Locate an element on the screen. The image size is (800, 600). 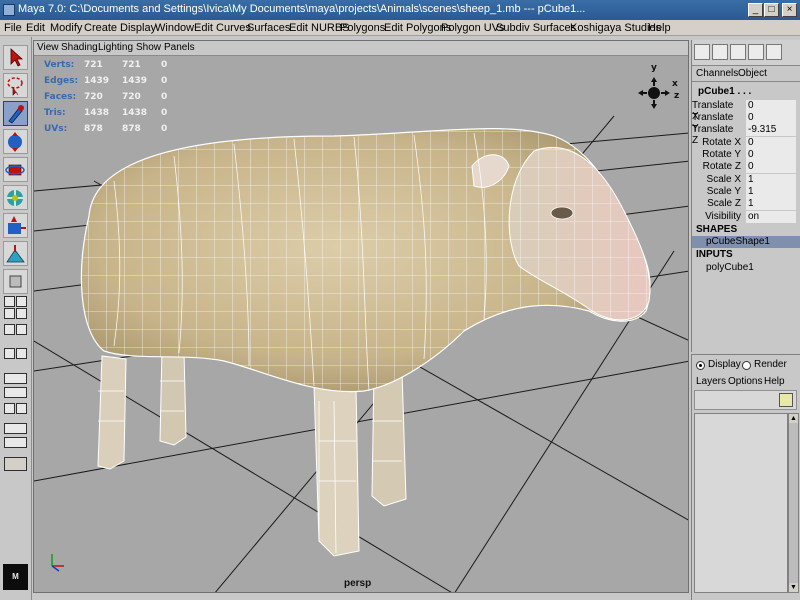
layout-four-icon is located at coordinates (21, 301).